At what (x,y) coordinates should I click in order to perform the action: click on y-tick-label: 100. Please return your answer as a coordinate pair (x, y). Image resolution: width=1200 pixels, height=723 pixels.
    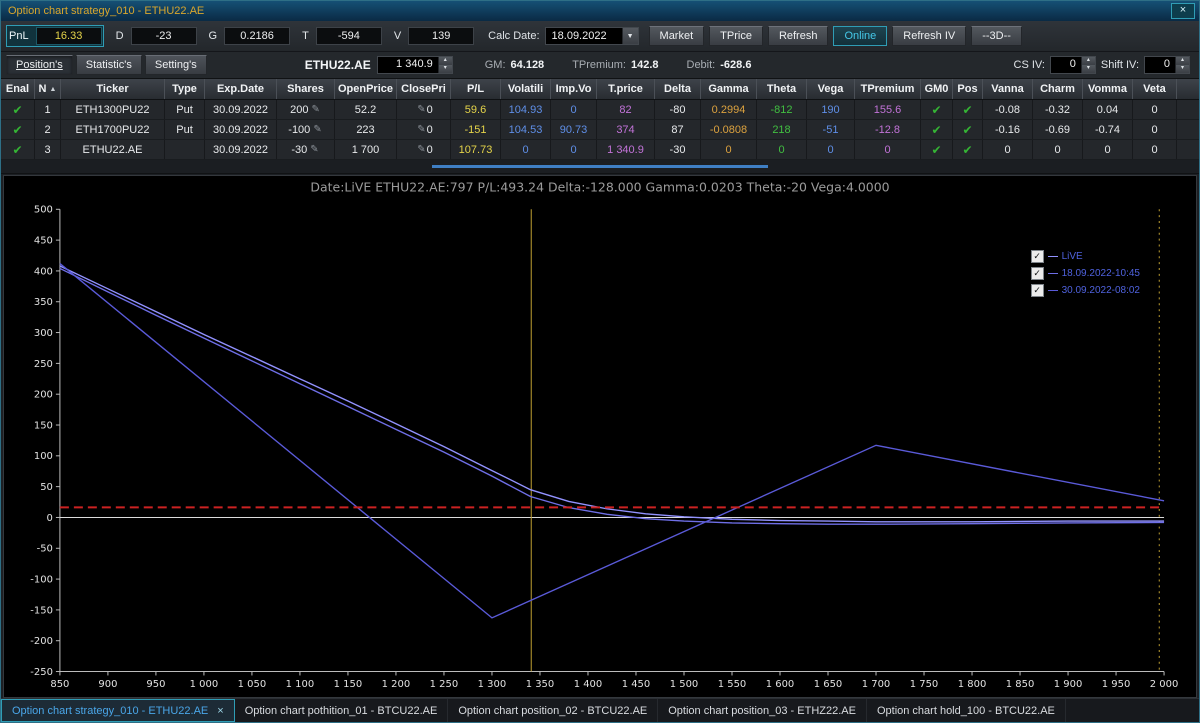
    Looking at the image, I should click on (43, 456).